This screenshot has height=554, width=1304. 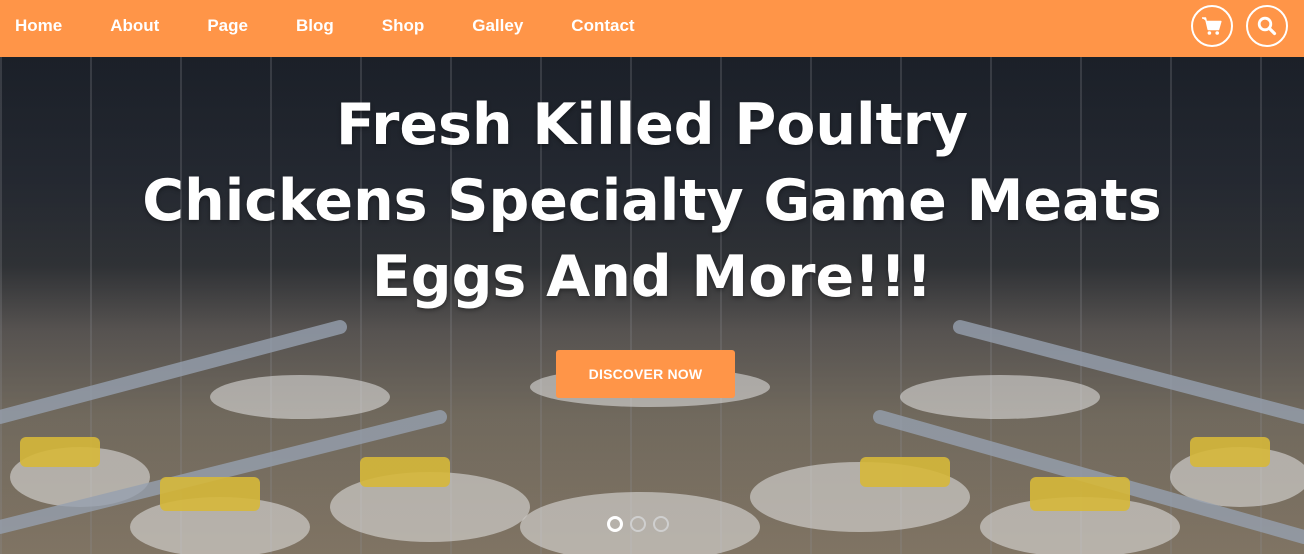 I want to click on cart-icon, so click(x=1212, y=26).